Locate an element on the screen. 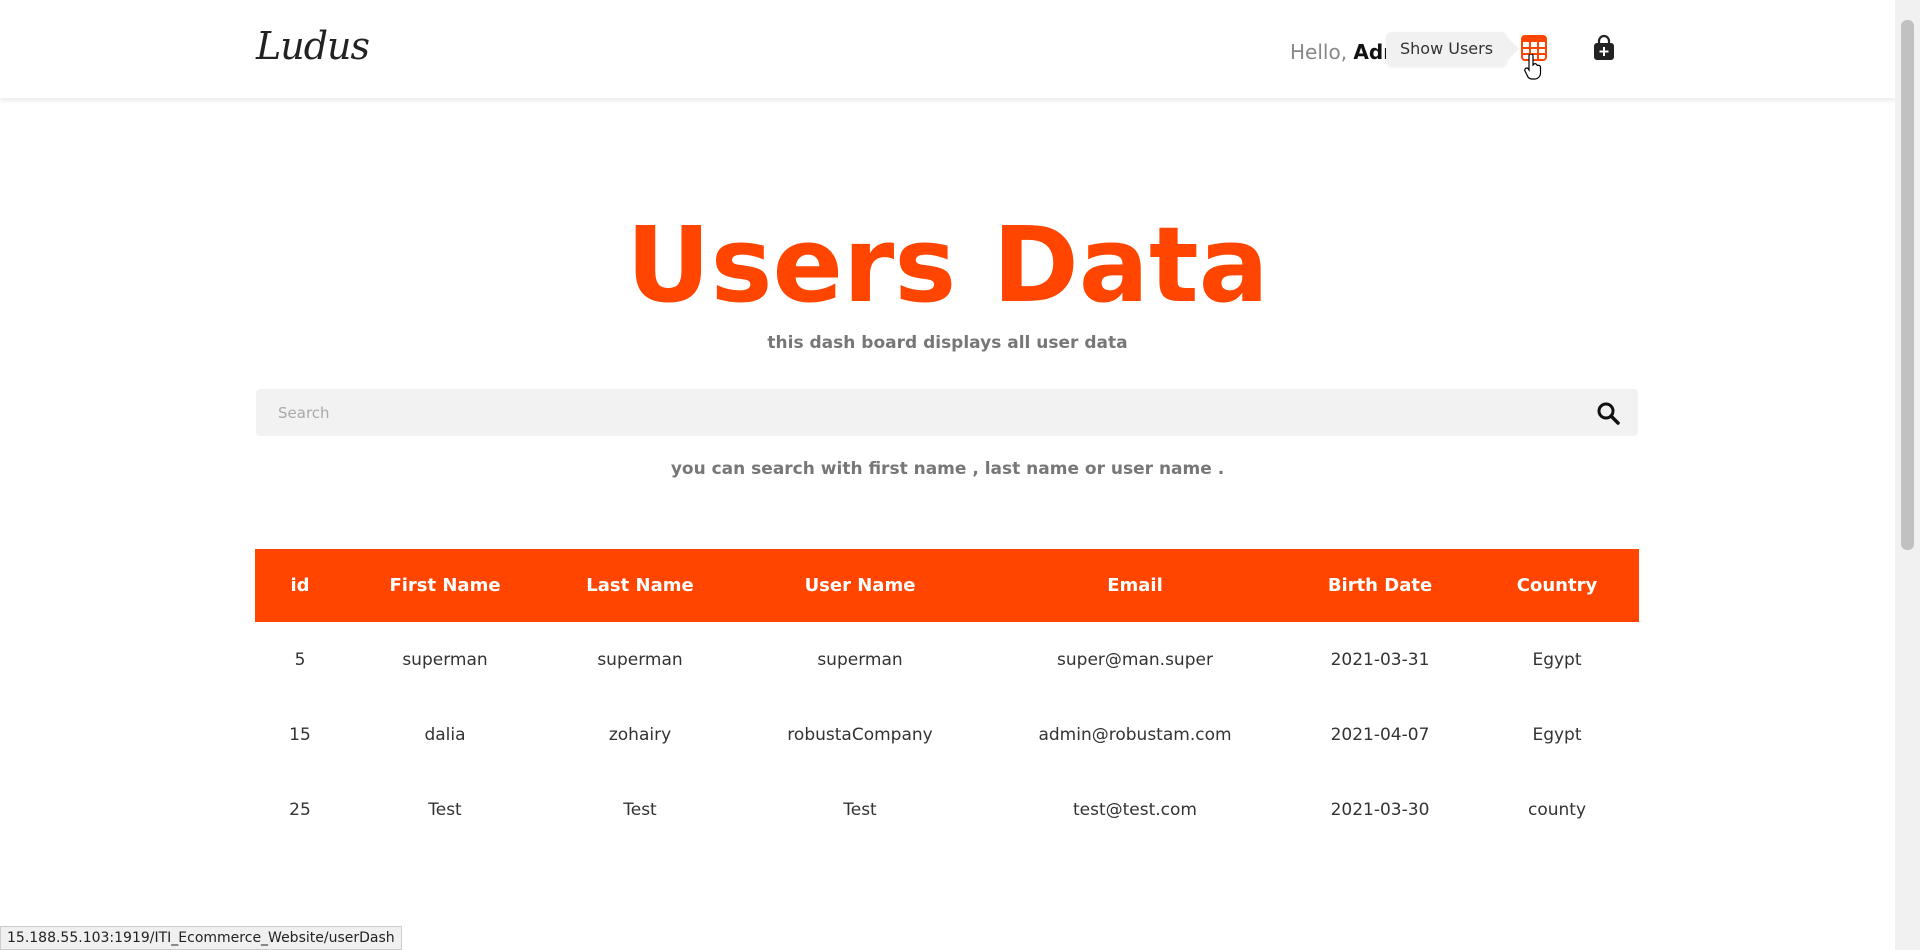 The image size is (1920, 950). show-users-tooltip: Show Users is located at coordinates (1453, 49).